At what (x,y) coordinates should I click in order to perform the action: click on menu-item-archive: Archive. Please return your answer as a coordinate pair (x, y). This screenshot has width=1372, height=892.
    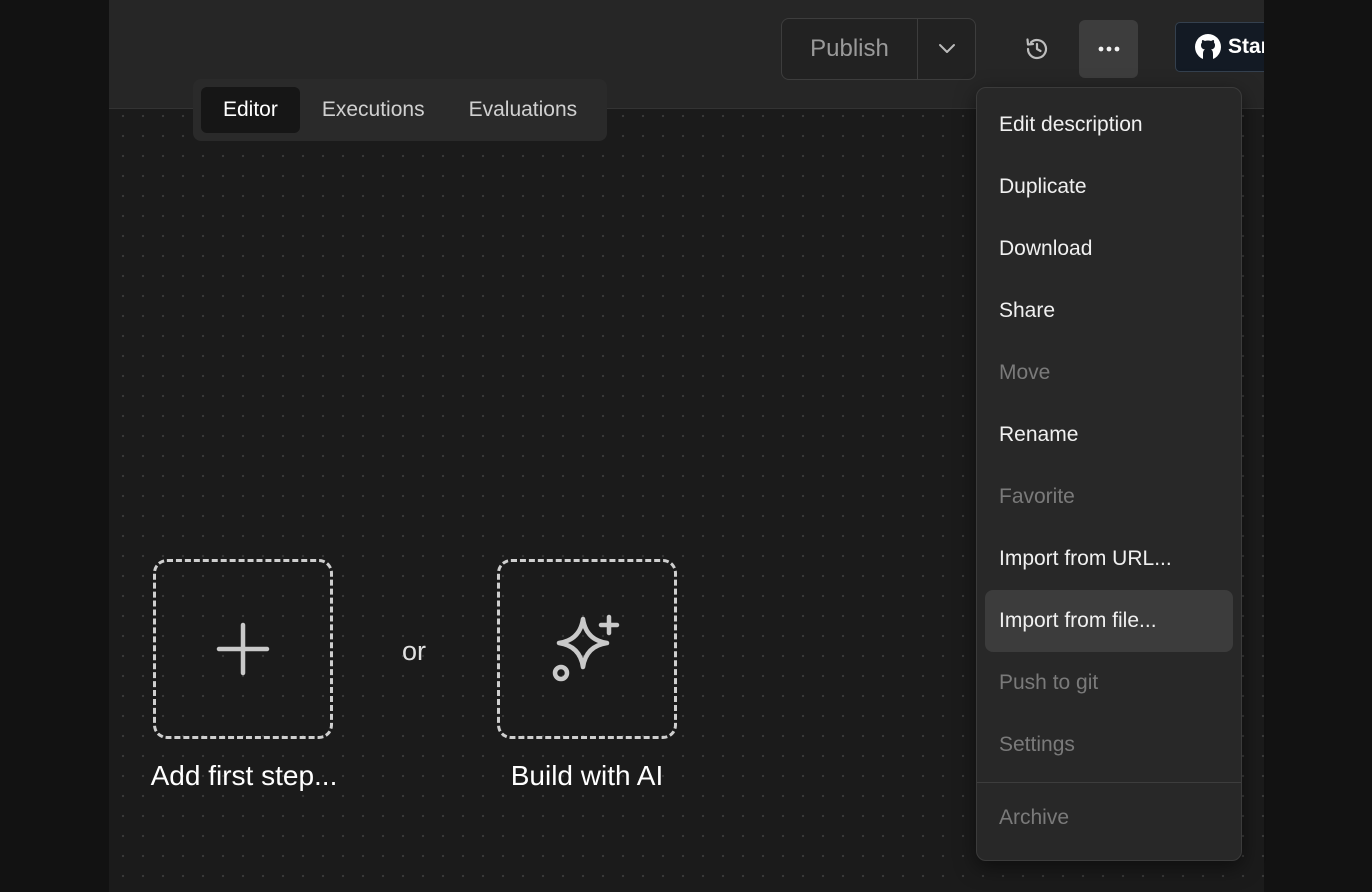
    Looking at the image, I should click on (1109, 818).